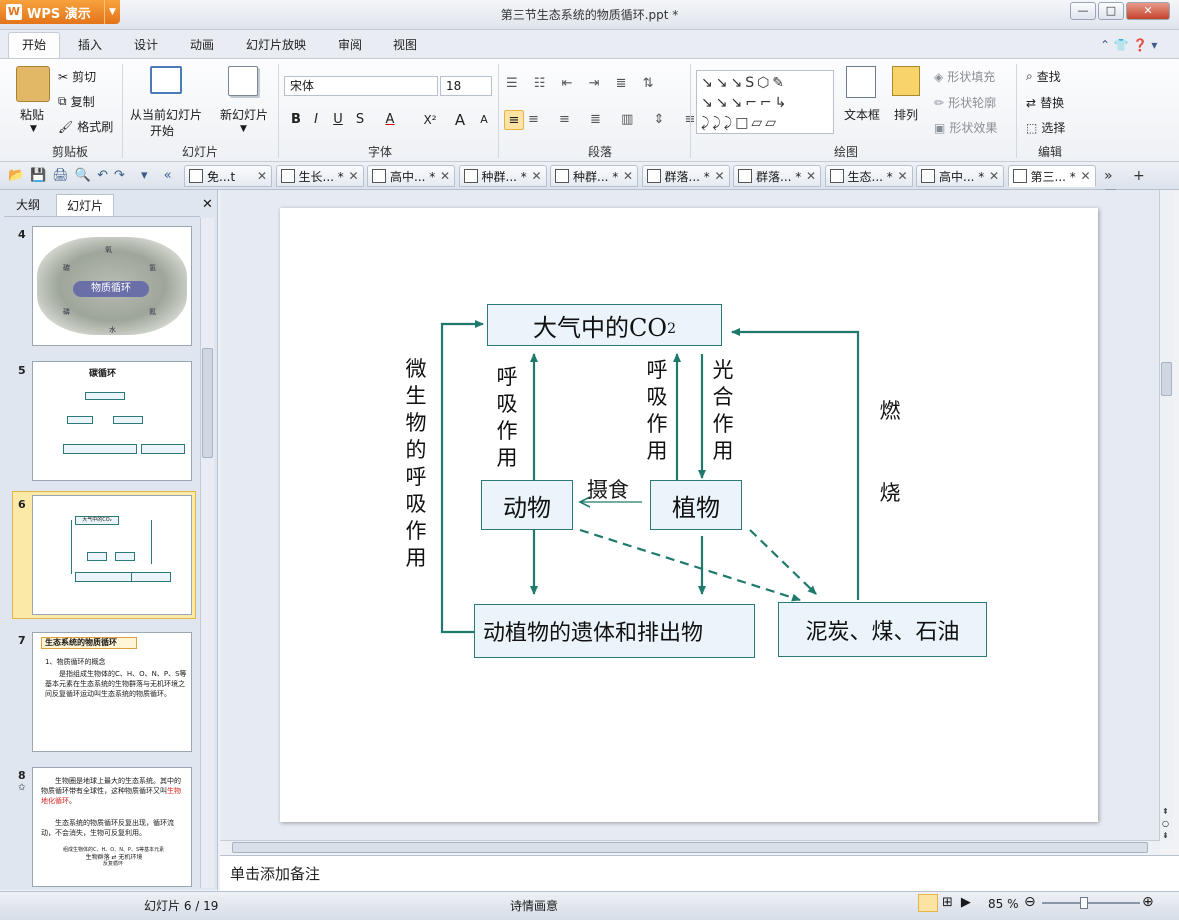  What do you see at coordinates (604, 325) in the screenshot?
I see `atmosphere-co2-box: 大气中的CO 2` at bounding box center [604, 325].